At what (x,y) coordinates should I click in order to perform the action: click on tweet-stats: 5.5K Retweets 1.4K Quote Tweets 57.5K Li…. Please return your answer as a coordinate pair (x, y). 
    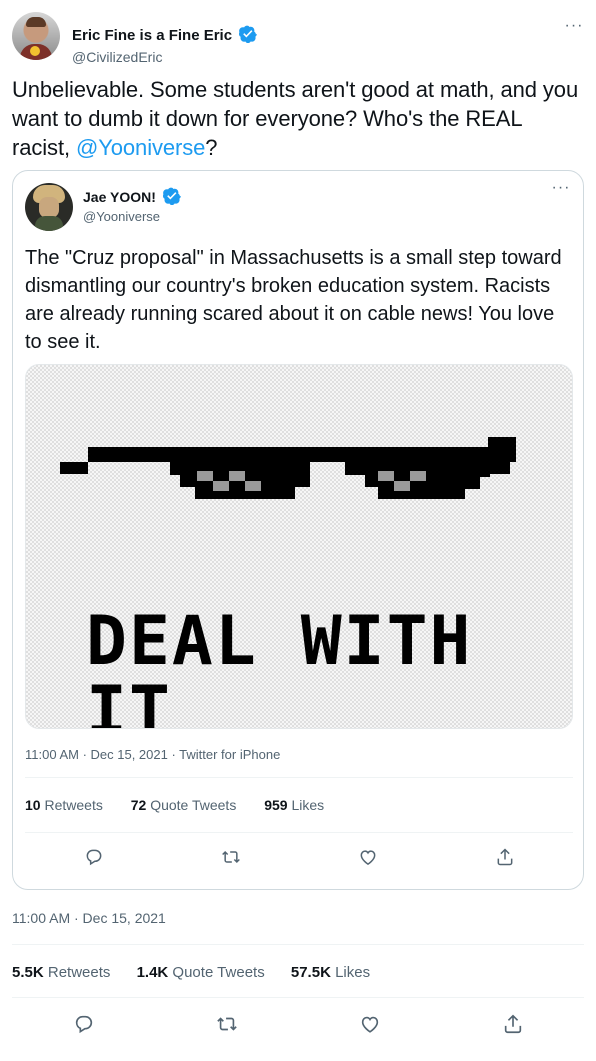
    Looking at the image, I should click on (298, 972).